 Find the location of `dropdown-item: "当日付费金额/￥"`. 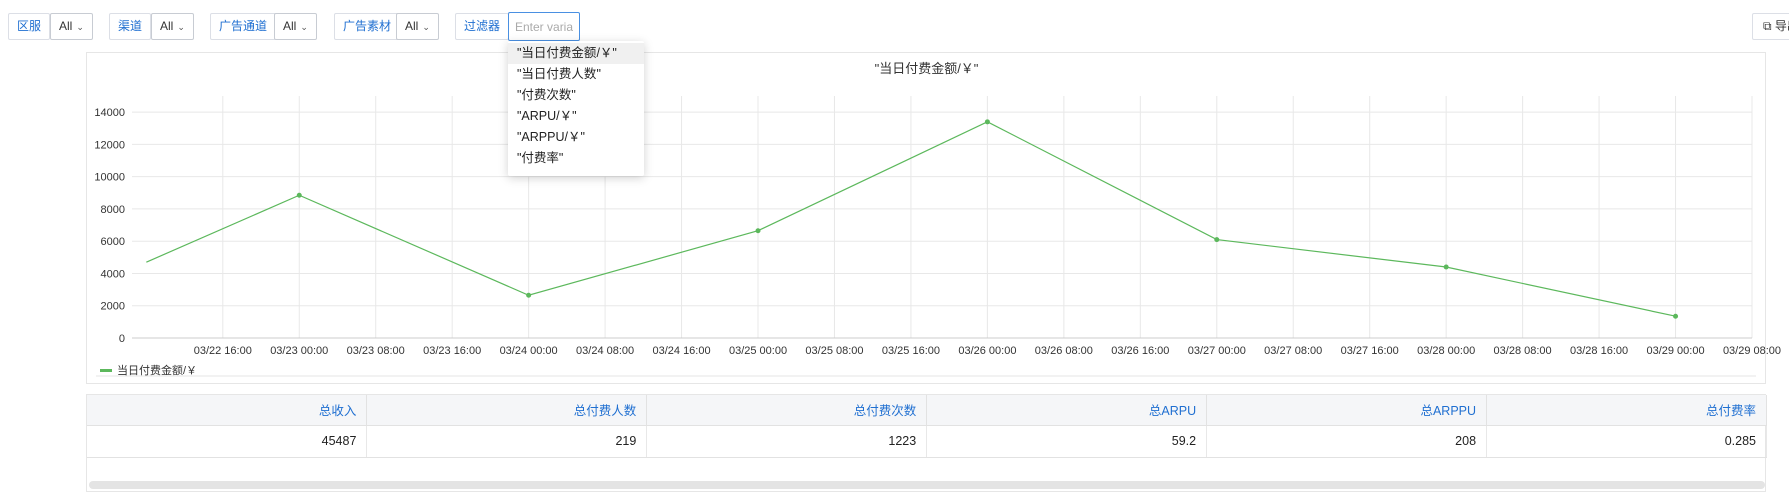

dropdown-item: "当日付费金额/￥" is located at coordinates (576, 53).